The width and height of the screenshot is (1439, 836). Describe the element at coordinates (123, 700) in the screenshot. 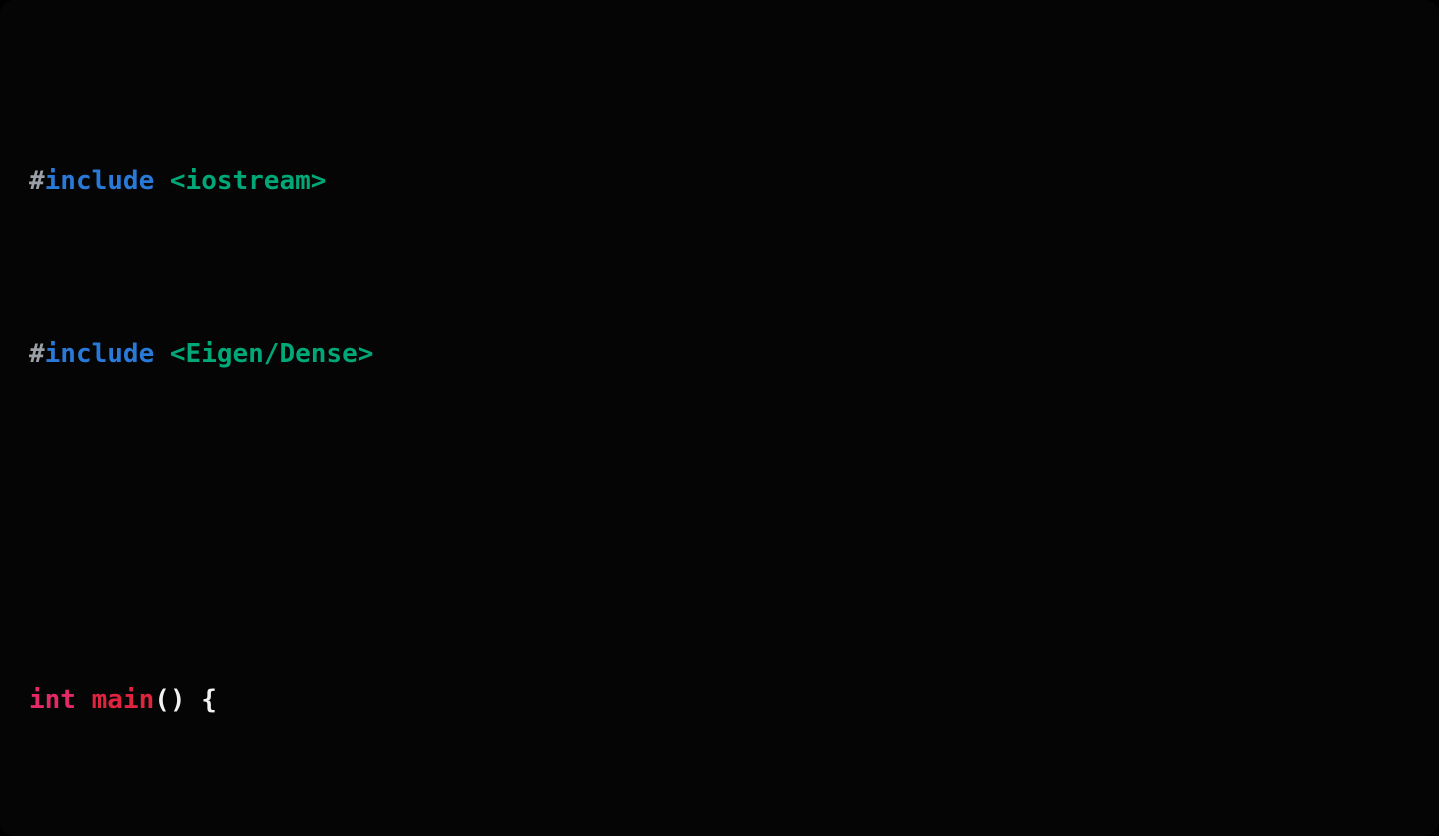

I see `function-main: main` at that location.